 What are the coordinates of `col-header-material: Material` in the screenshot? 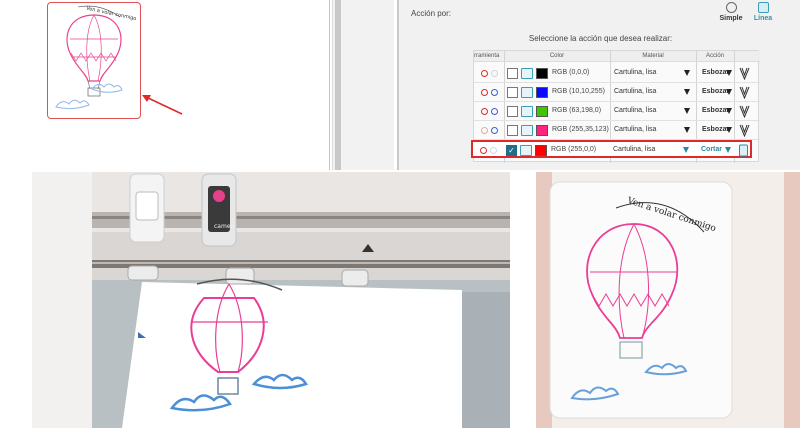 It's located at (653, 56).